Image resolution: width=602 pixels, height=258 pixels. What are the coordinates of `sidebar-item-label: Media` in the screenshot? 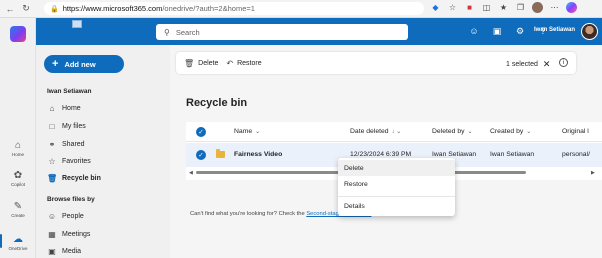 It's located at (72, 251).